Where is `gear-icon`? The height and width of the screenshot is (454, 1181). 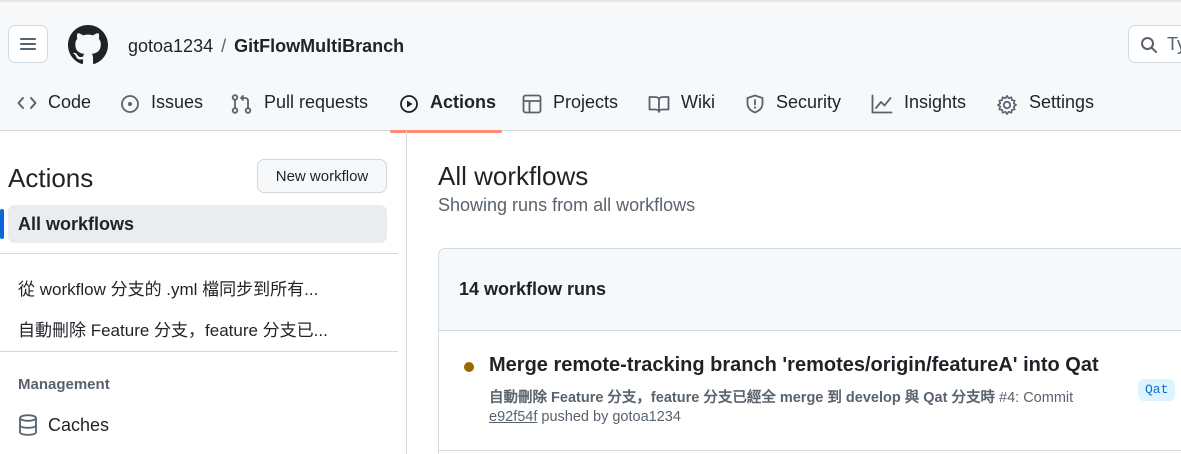
gear-icon is located at coordinates (1007, 105).